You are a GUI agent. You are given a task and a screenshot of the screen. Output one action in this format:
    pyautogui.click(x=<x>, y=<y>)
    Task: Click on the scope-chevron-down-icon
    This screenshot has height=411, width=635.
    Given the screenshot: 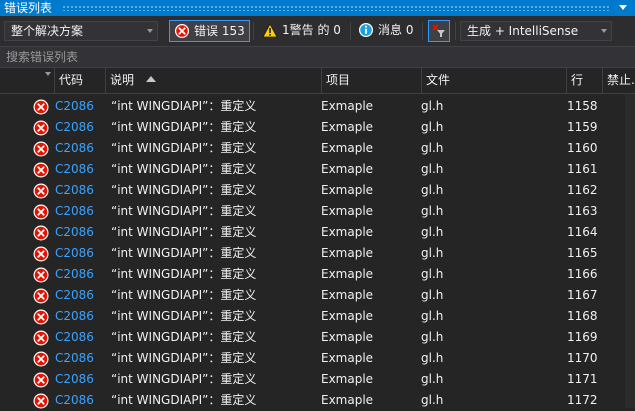 What is the action you would take?
    pyautogui.click(x=150, y=31)
    